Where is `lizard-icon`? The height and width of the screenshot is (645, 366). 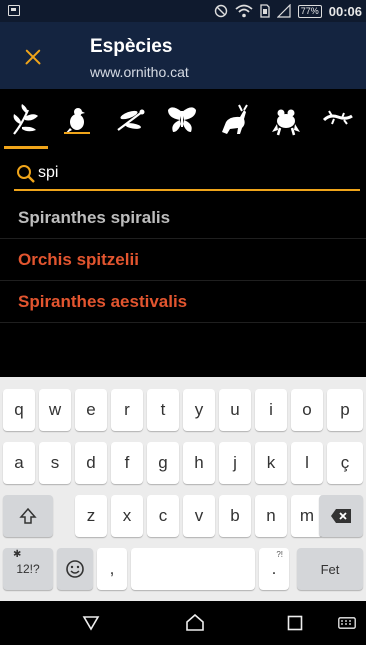
lizard-icon is located at coordinates (337, 117).